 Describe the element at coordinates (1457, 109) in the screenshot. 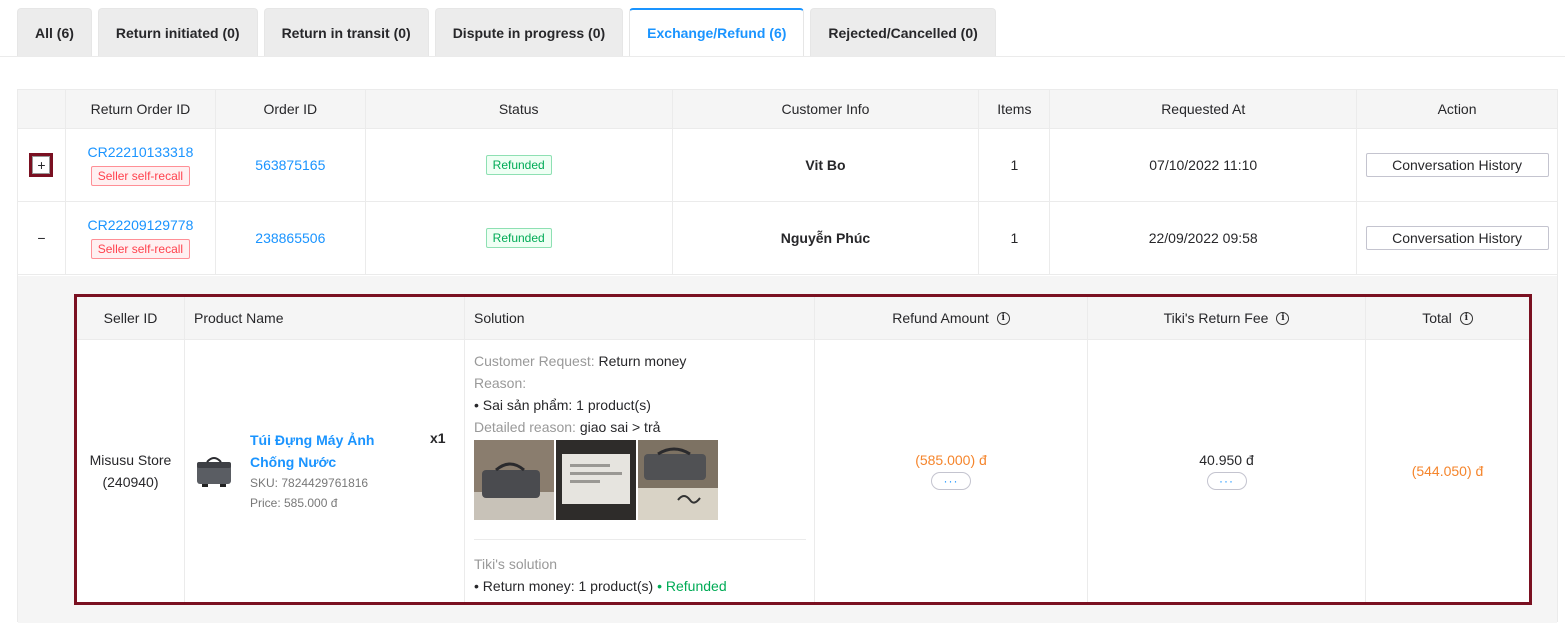

I see `header-action: Action` at that location.